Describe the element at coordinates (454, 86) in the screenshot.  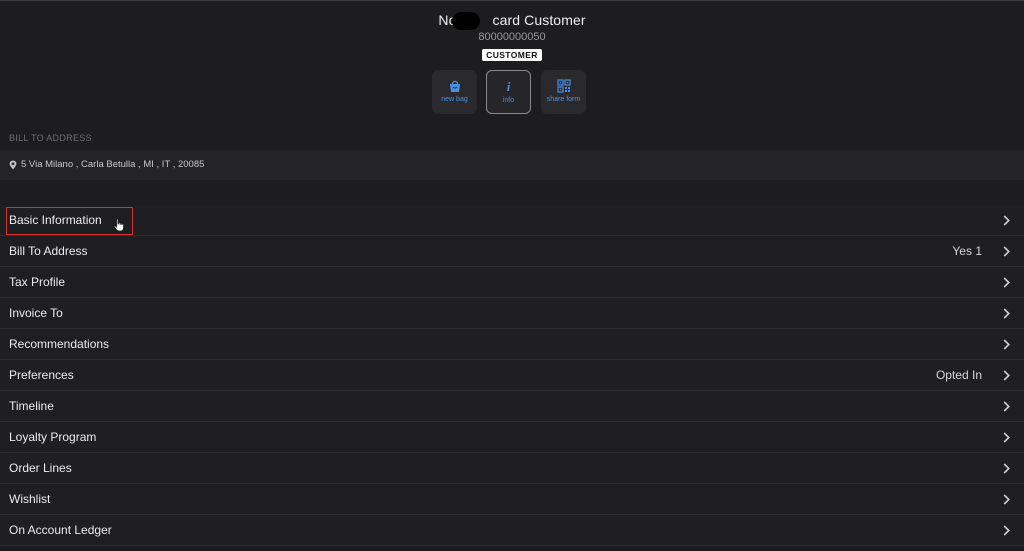
I see `shopping-bag-icon` at that location.